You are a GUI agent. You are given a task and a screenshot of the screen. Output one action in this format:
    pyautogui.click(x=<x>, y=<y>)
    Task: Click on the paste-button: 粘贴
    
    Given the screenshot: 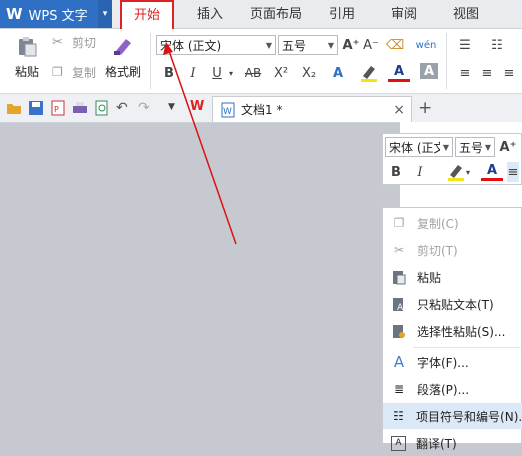 What is the action you would take?
    pyautogui.click(x=27, y=57)
    